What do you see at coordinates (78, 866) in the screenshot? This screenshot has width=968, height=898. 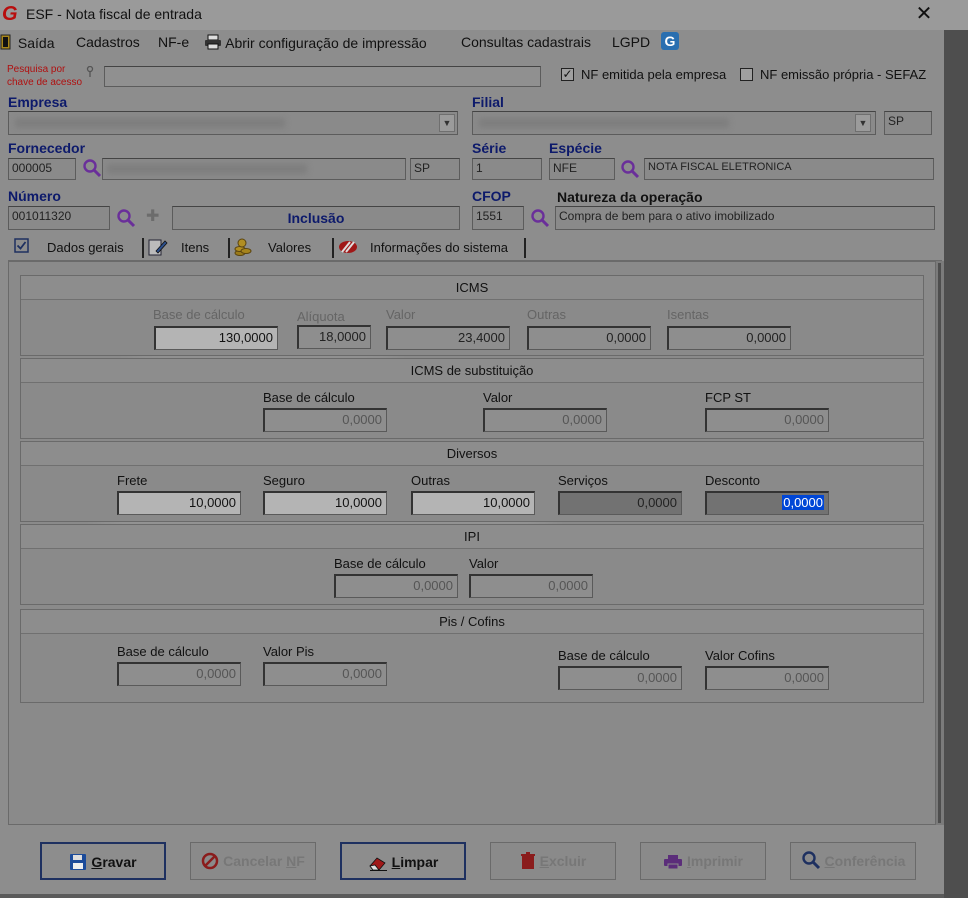 I see `save-disk-icon` at bounding box center [78, 866].